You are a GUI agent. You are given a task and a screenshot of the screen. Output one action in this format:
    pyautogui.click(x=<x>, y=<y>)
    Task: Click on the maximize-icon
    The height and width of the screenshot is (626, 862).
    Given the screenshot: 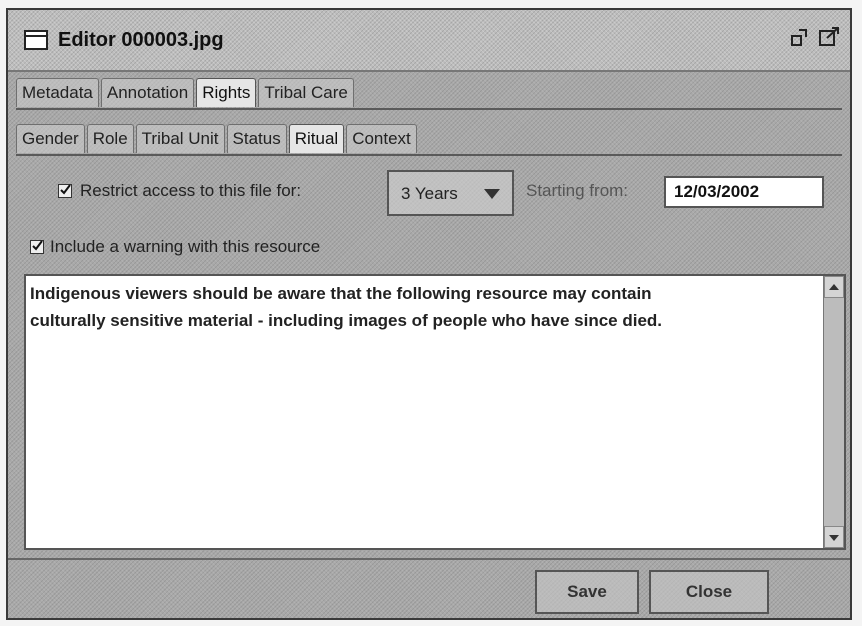 What is the action you would take?
    pyautogui.click(x=829, y=37)
    